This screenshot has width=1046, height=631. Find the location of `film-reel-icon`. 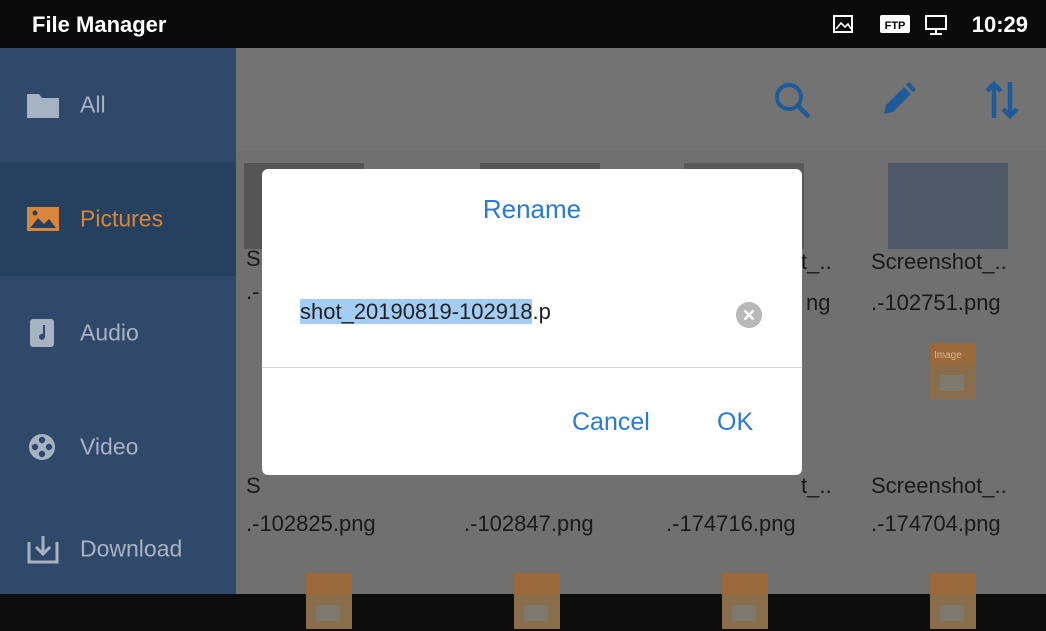

film-reel-icon is located at coordinates (42, 447).